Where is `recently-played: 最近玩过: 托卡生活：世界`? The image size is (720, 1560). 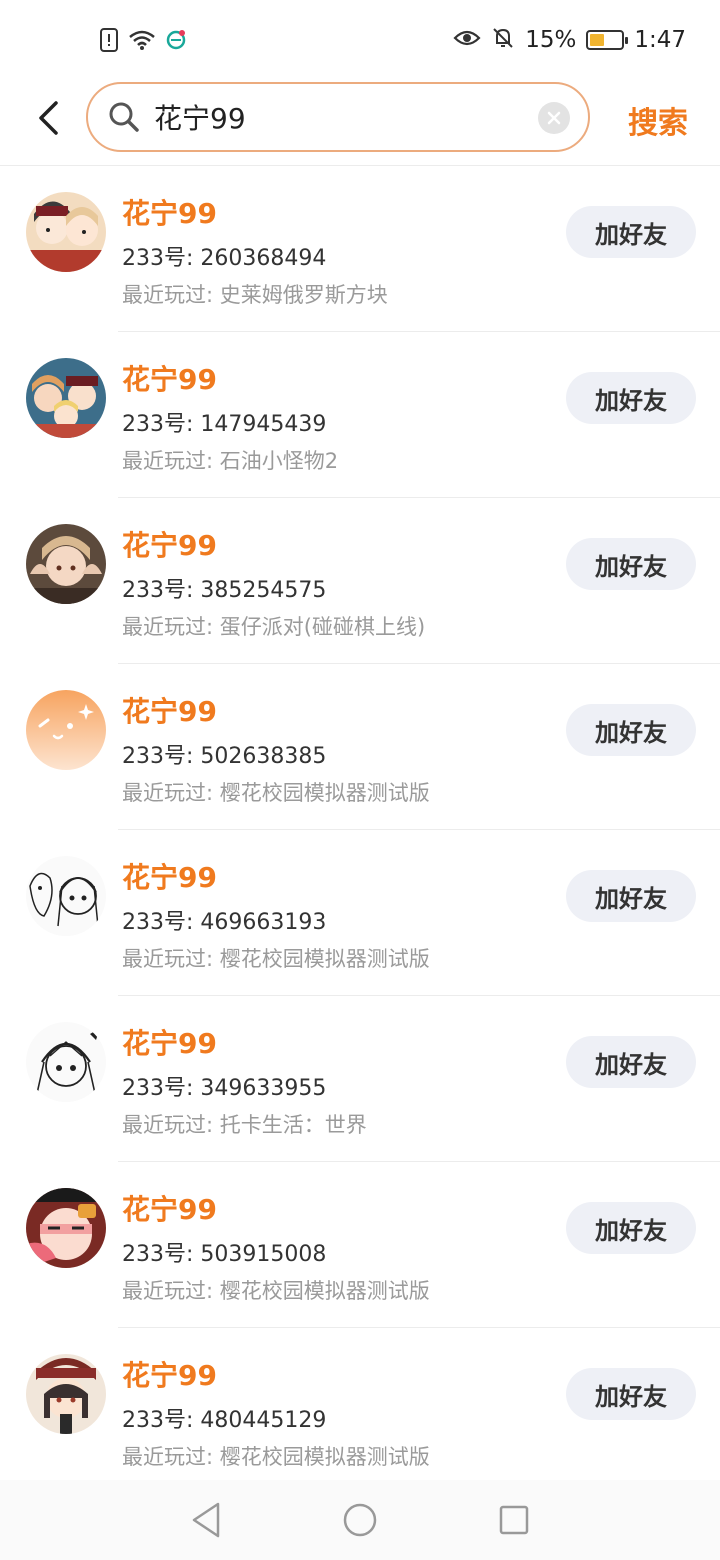
recently-played: 最近玩过: 托卡生活：世界 is located at coordinates (244, 1125).